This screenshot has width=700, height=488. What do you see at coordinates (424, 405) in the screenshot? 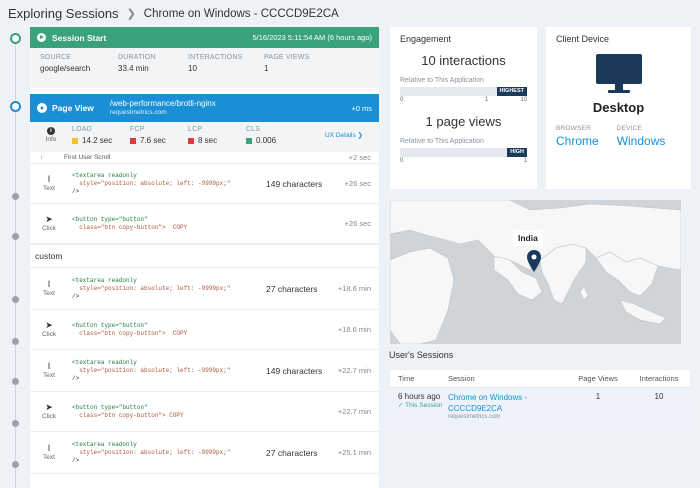
I see `this-session-label: This Session` at bounding box center [424, 405].